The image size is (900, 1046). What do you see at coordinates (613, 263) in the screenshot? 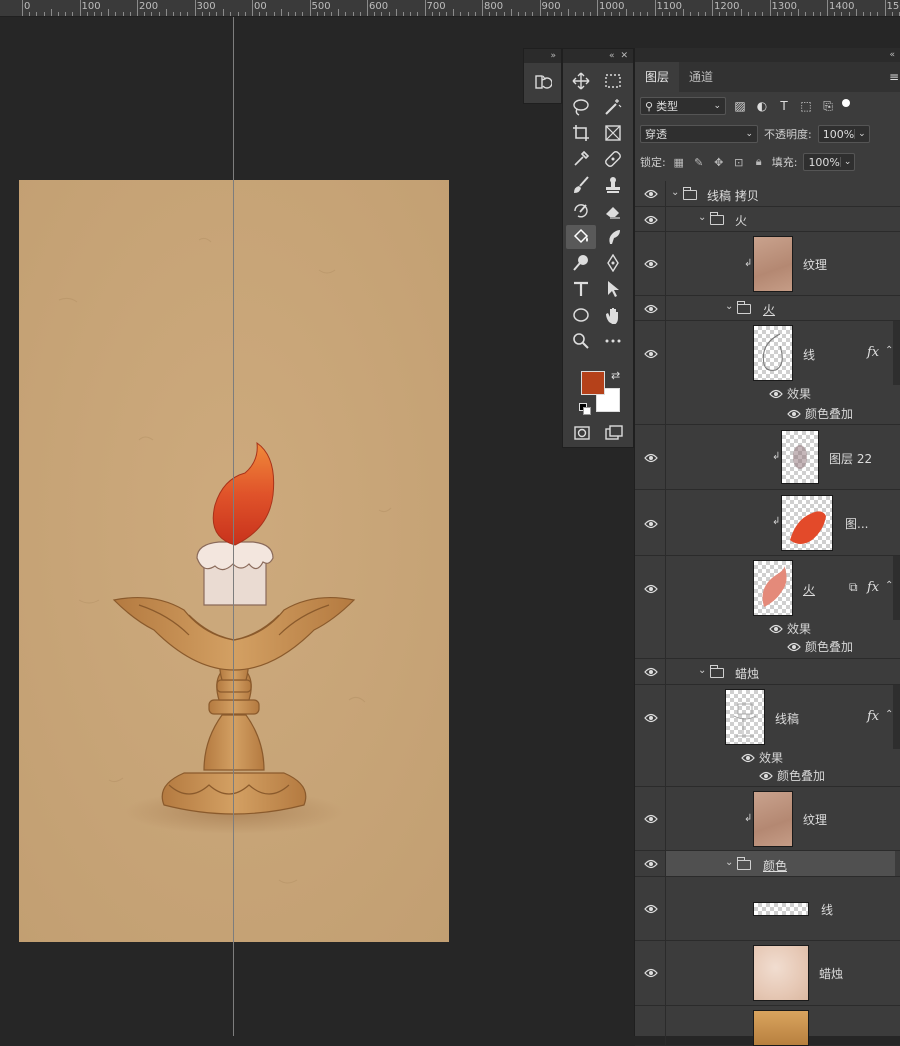
I see `pen-icon` at bounding box center [613, 263].